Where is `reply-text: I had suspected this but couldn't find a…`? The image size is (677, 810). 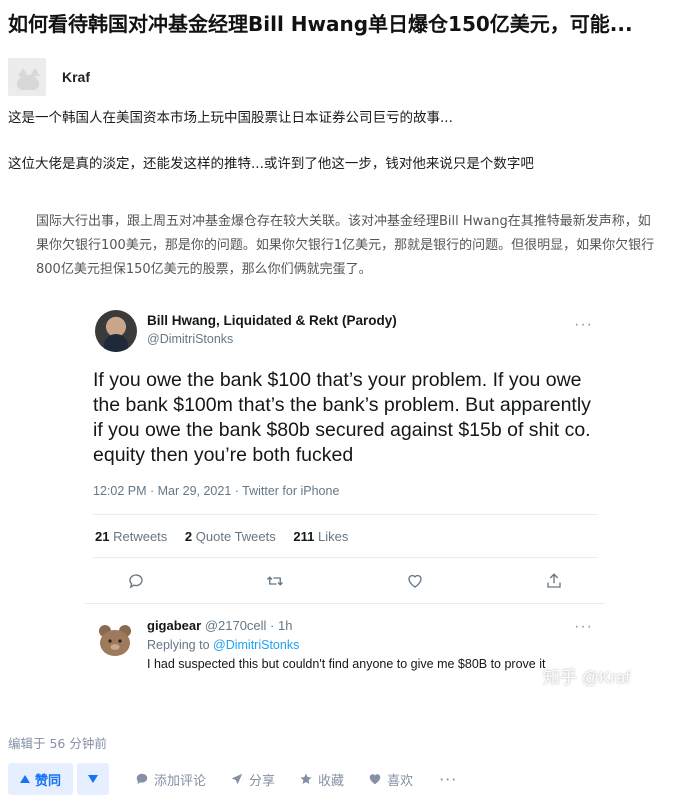 reply-text: I had suspected this but couldn't find a… is located at coordinates (346, 664).